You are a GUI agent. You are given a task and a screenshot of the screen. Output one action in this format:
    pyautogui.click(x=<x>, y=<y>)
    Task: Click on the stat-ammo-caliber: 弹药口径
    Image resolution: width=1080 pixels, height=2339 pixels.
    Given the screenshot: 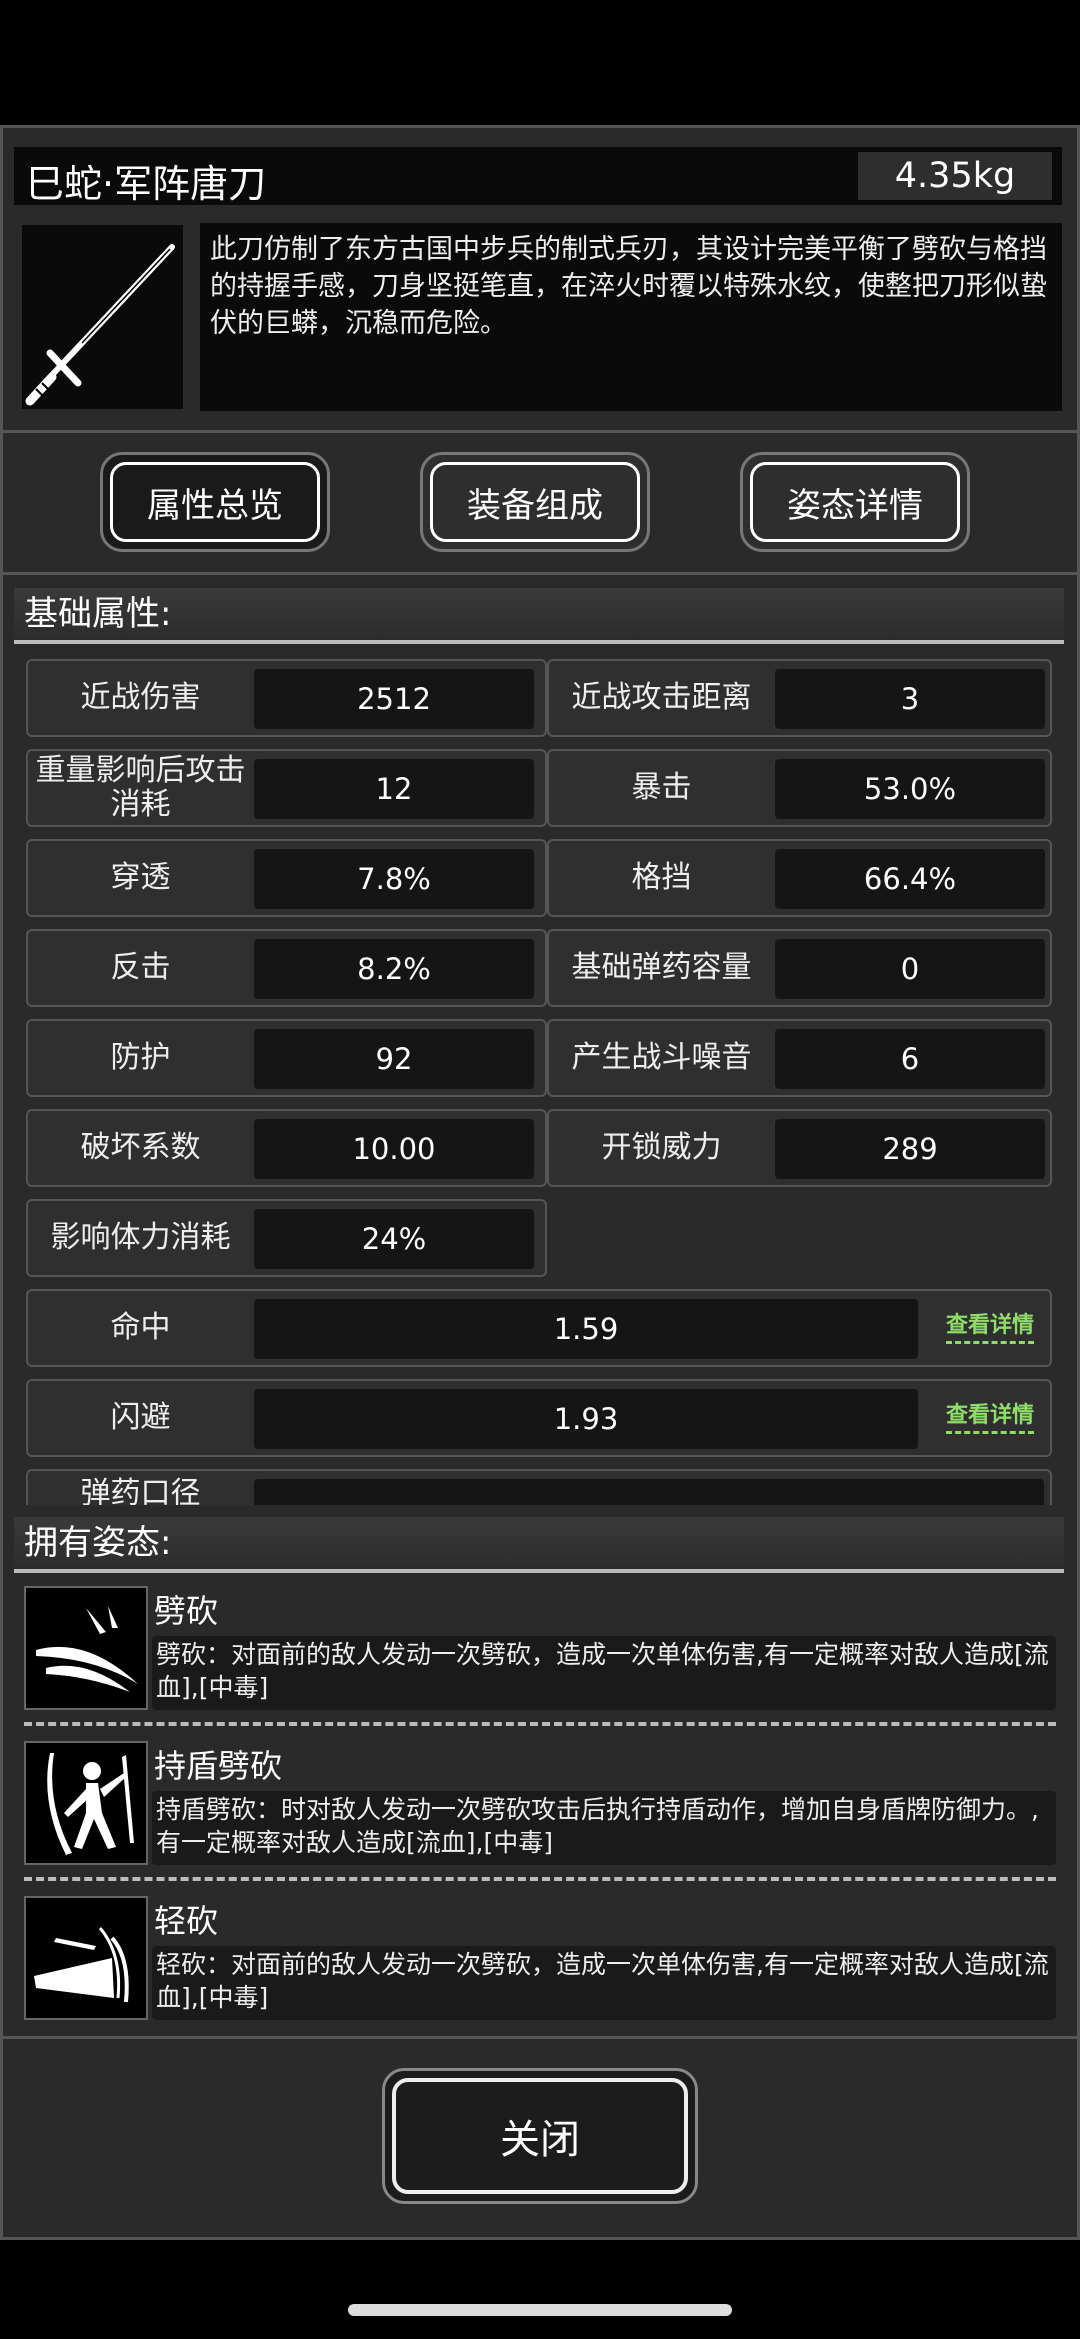 What is the action you would take?
    pyautogui.click(x=539, y=1487)
    